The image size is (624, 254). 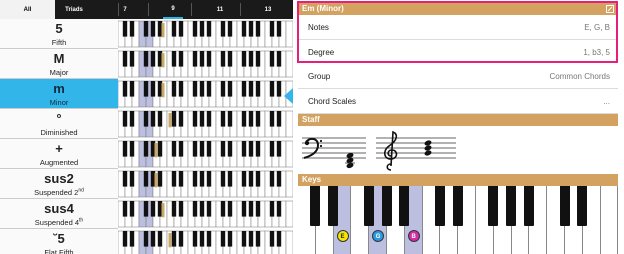 I want to click on chord-row: + Augmented, so click(x=59, y=154).